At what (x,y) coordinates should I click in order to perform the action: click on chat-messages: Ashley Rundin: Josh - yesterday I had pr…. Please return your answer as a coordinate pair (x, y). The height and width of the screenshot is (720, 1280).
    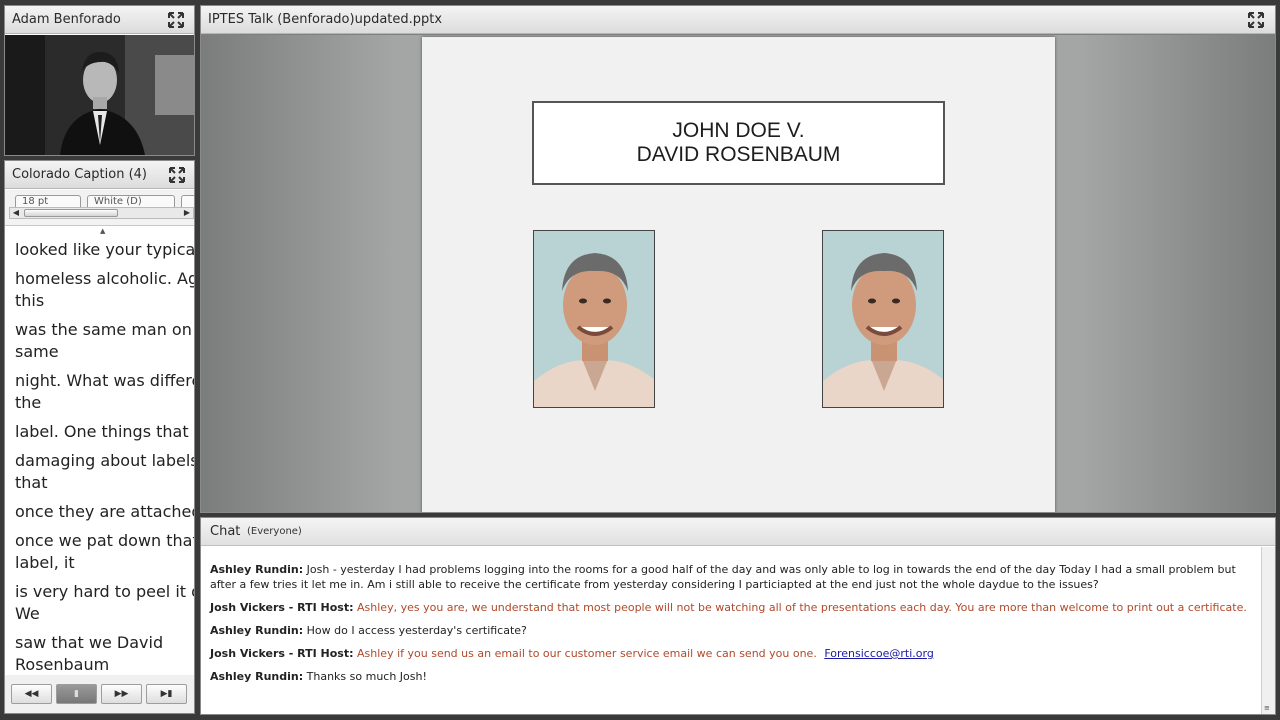
    Looking at the image, I should click on (732, 627).